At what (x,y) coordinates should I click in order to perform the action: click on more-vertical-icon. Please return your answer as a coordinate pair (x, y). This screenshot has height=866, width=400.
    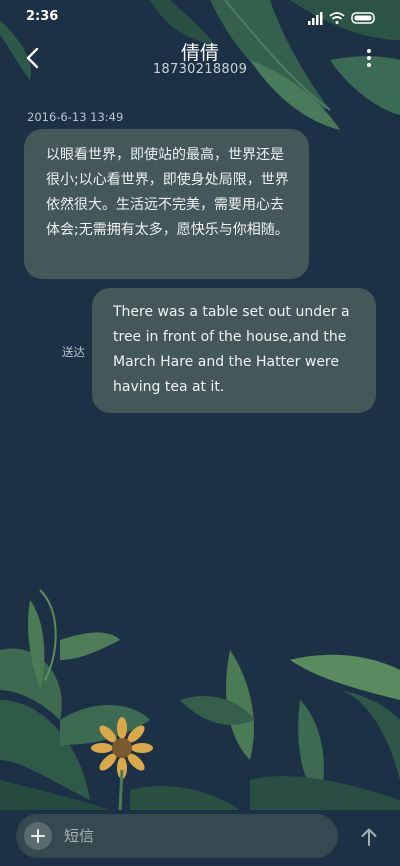
    Looking at the image, I should click on (369, 58).